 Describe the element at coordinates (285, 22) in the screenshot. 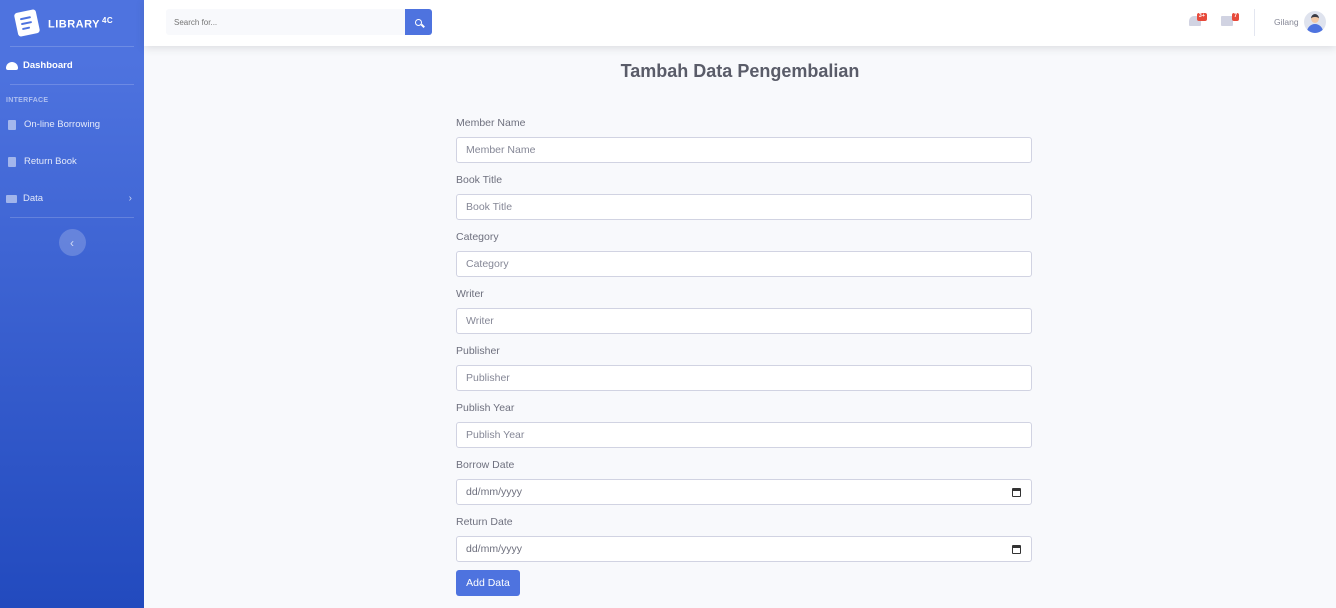

I see `search-input` at that location.